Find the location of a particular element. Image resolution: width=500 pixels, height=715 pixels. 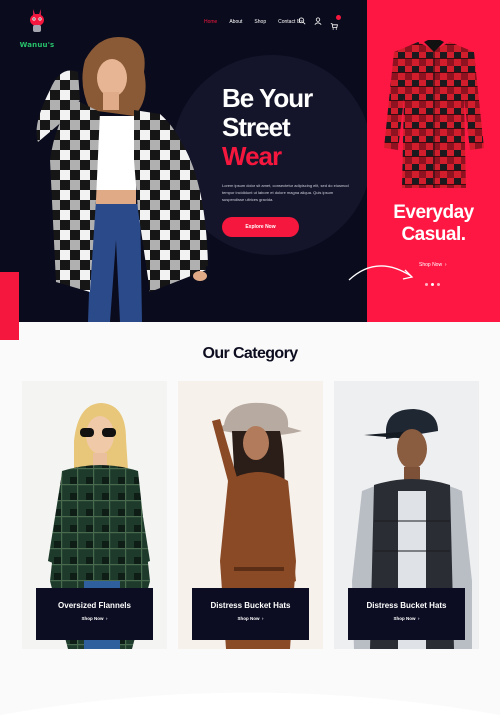

cart-icon is located at coordinates (334, 26).